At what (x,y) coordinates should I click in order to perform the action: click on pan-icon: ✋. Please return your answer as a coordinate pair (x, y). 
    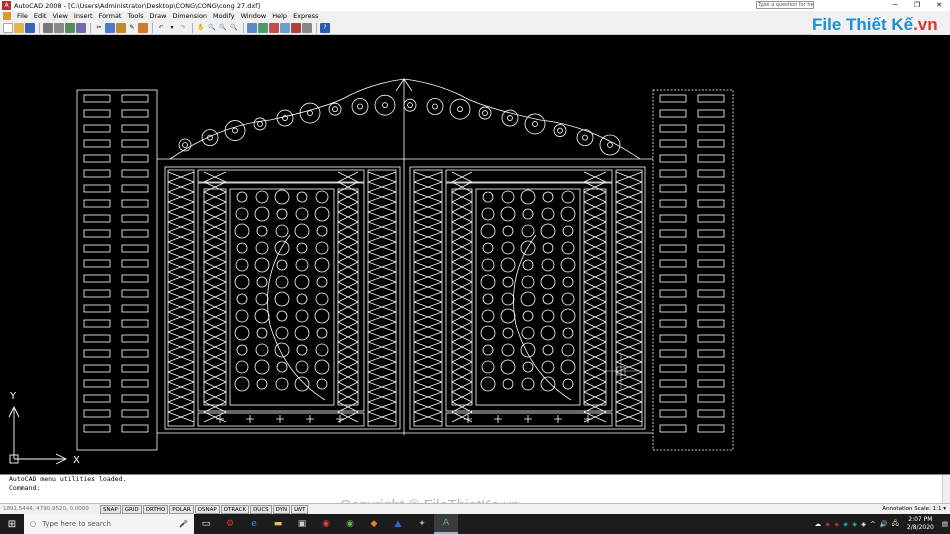
    Looking at the image, I should click on (201, 28).